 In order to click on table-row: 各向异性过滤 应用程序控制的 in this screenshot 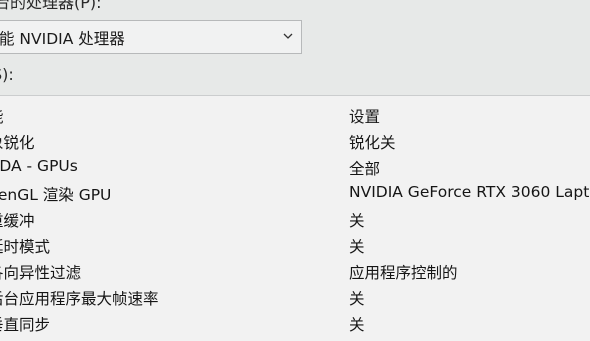, I will do `click(295, 271)`.